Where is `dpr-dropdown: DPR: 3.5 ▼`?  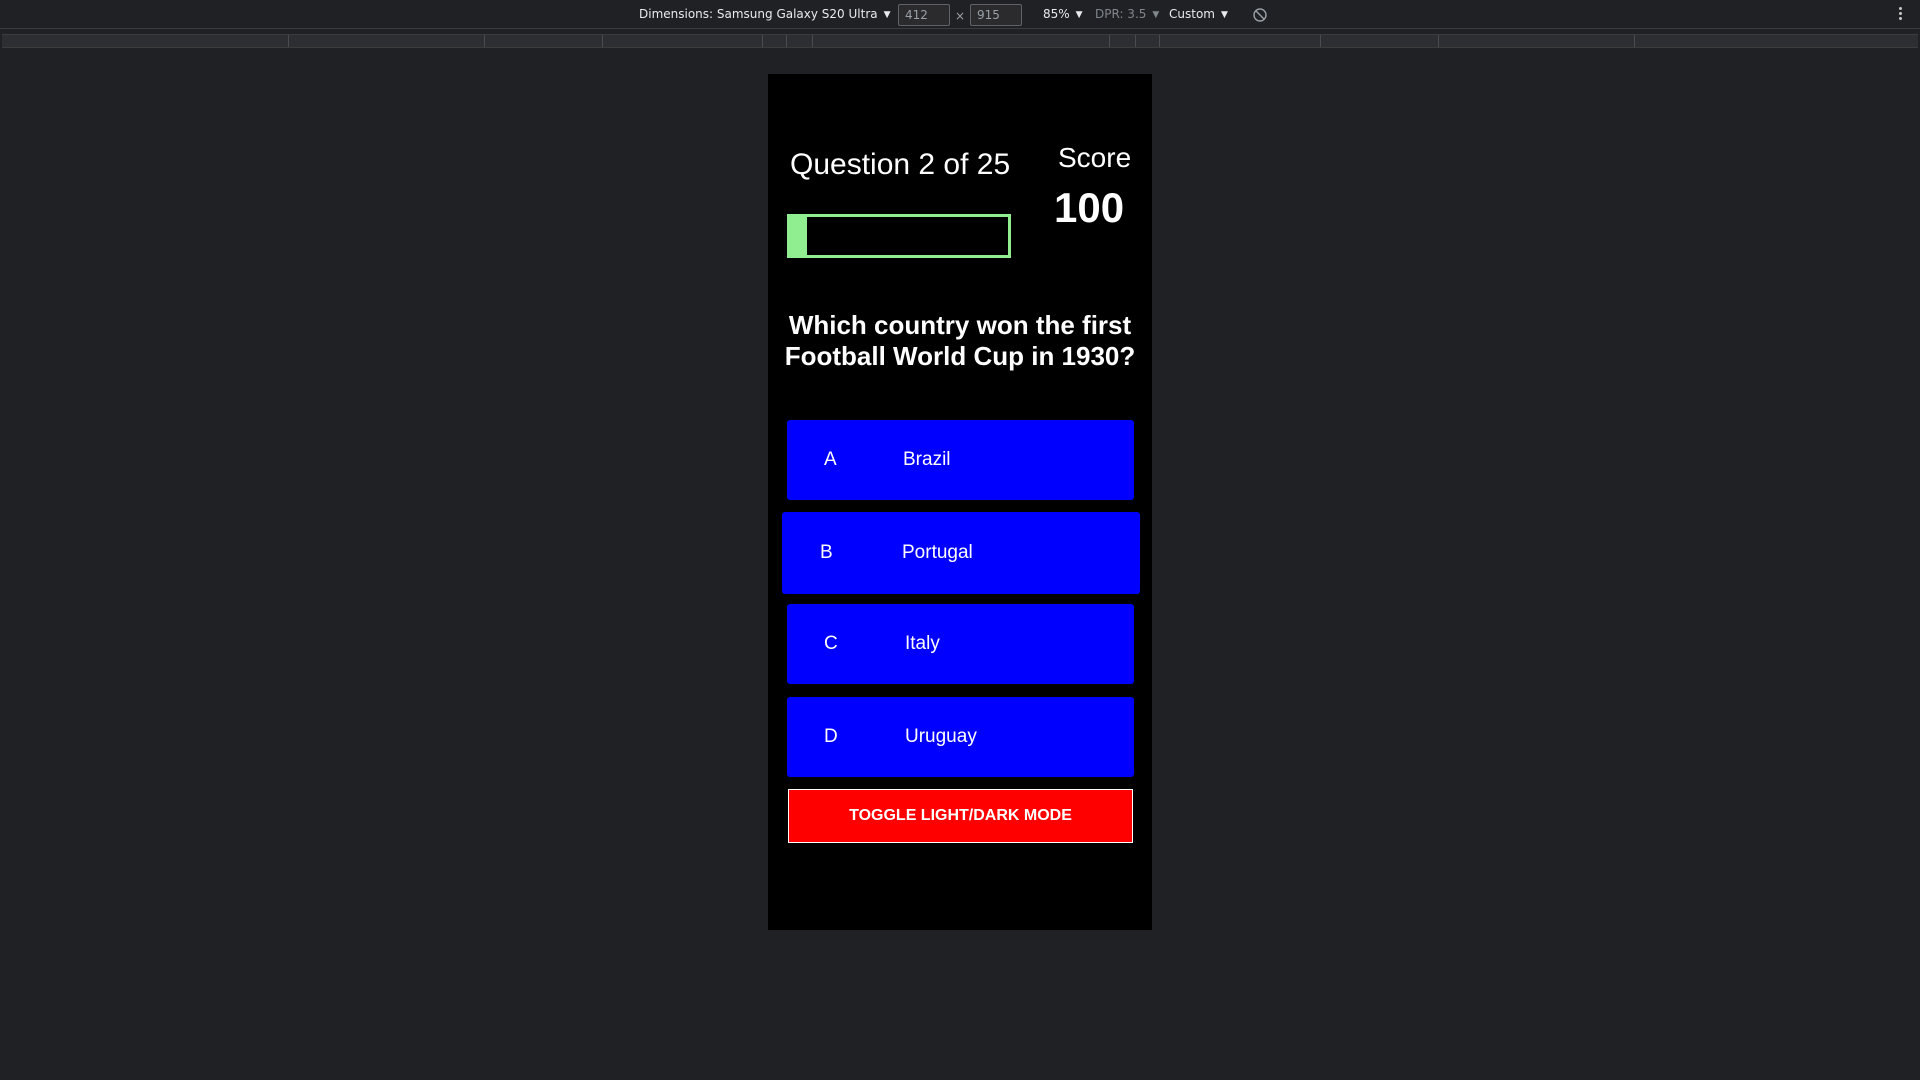
dpr-dropdown: DPR: 3.5 ▼ is located at coordinates (1127, 14).